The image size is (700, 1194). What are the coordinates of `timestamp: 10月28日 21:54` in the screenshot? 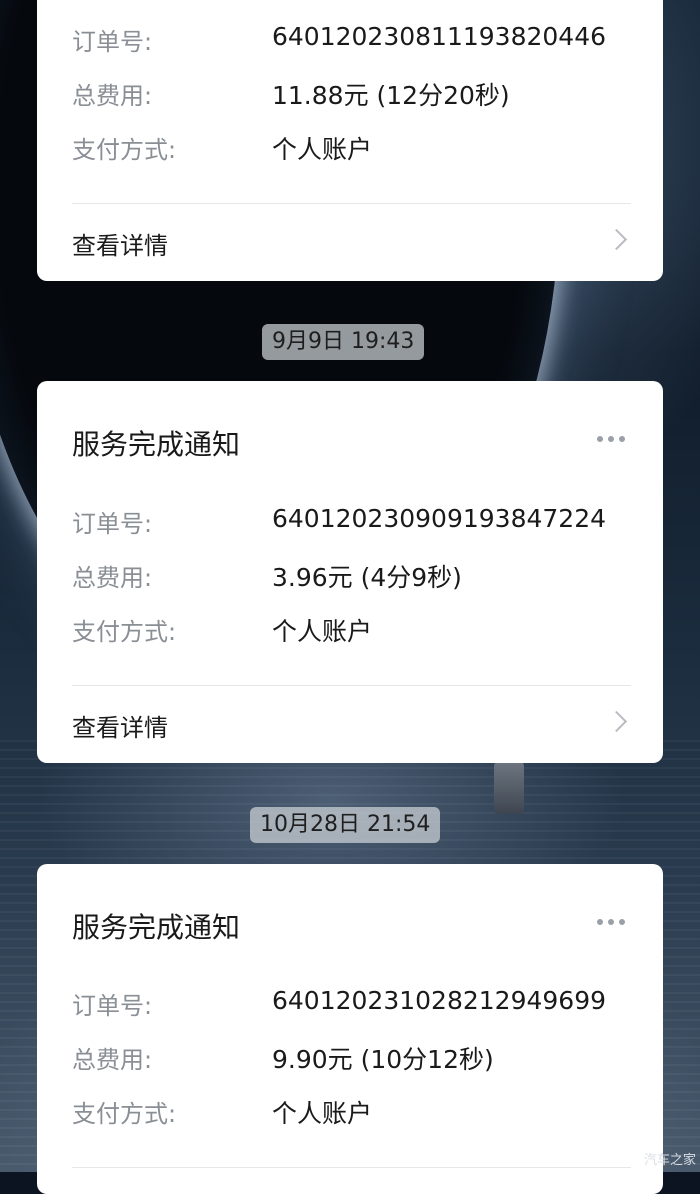 It's located at (345, 825).